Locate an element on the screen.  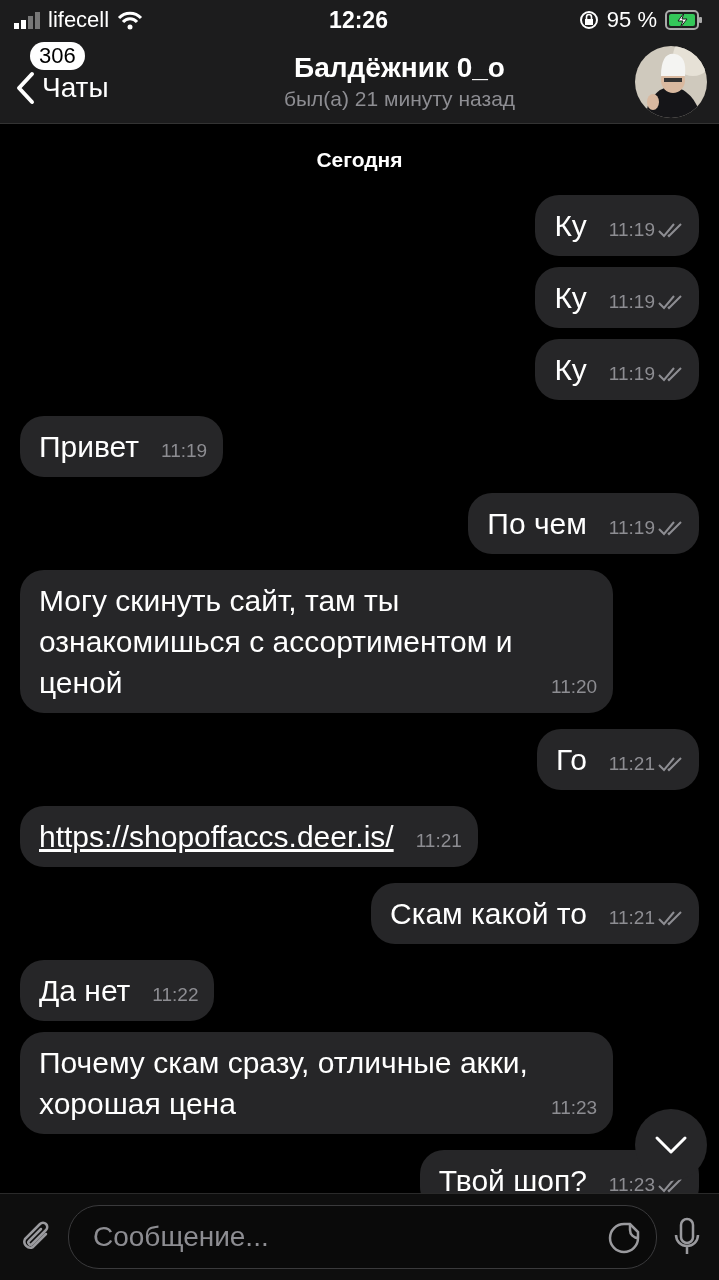
message-text: Твой шоп? is located at coordinates (512, 1178).